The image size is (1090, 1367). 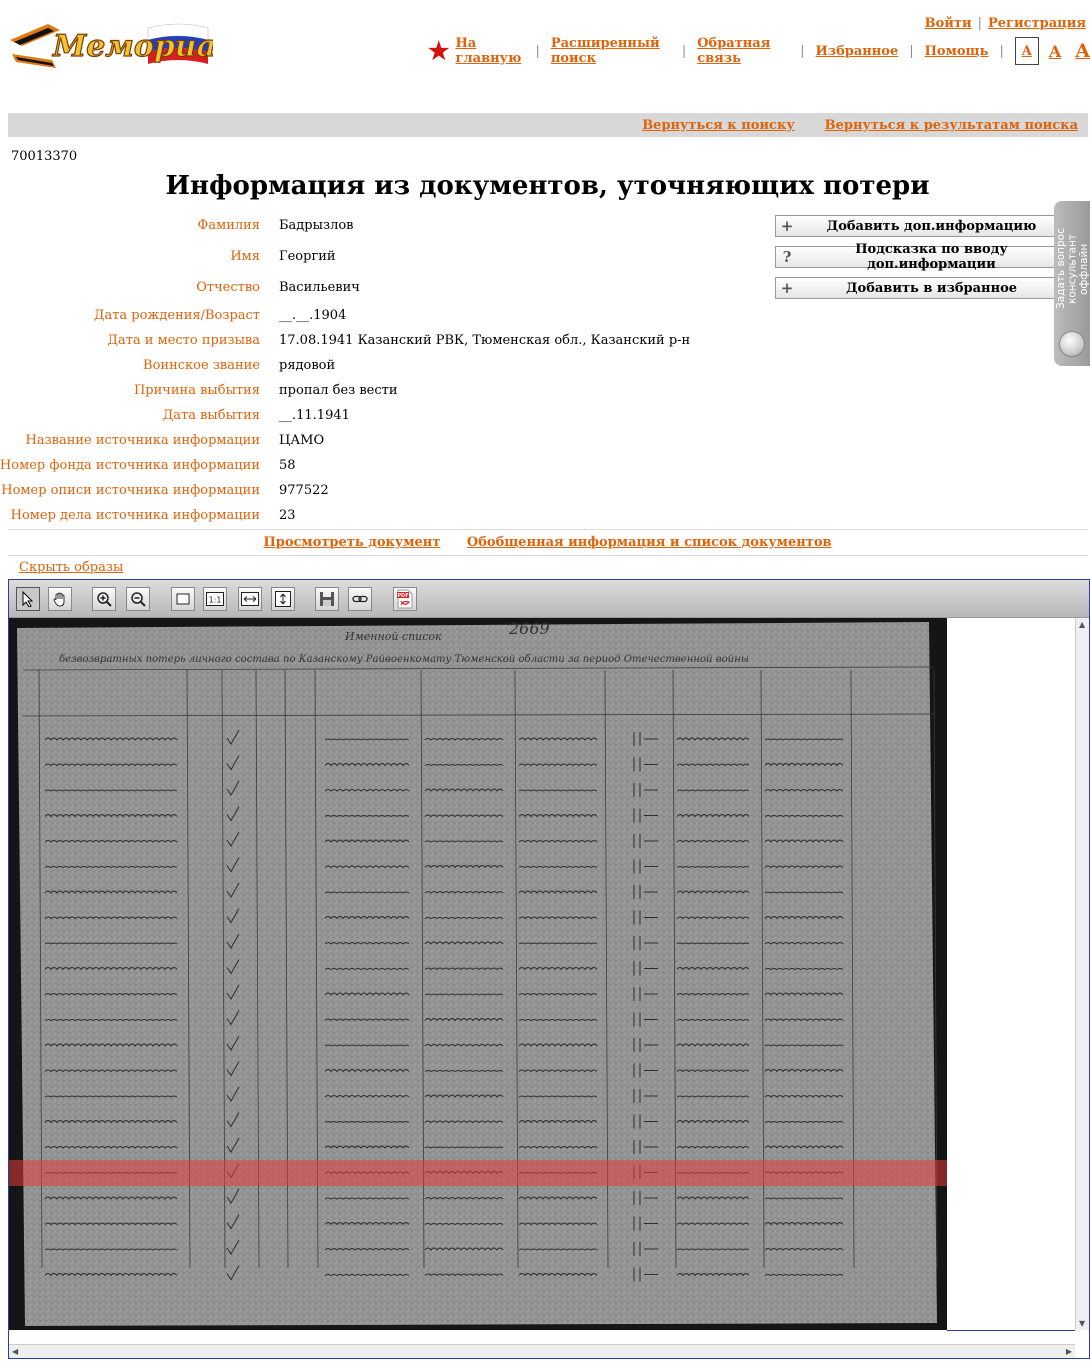 I want to click on font-size-switcher: A A A, so click(x=1052, y=51).